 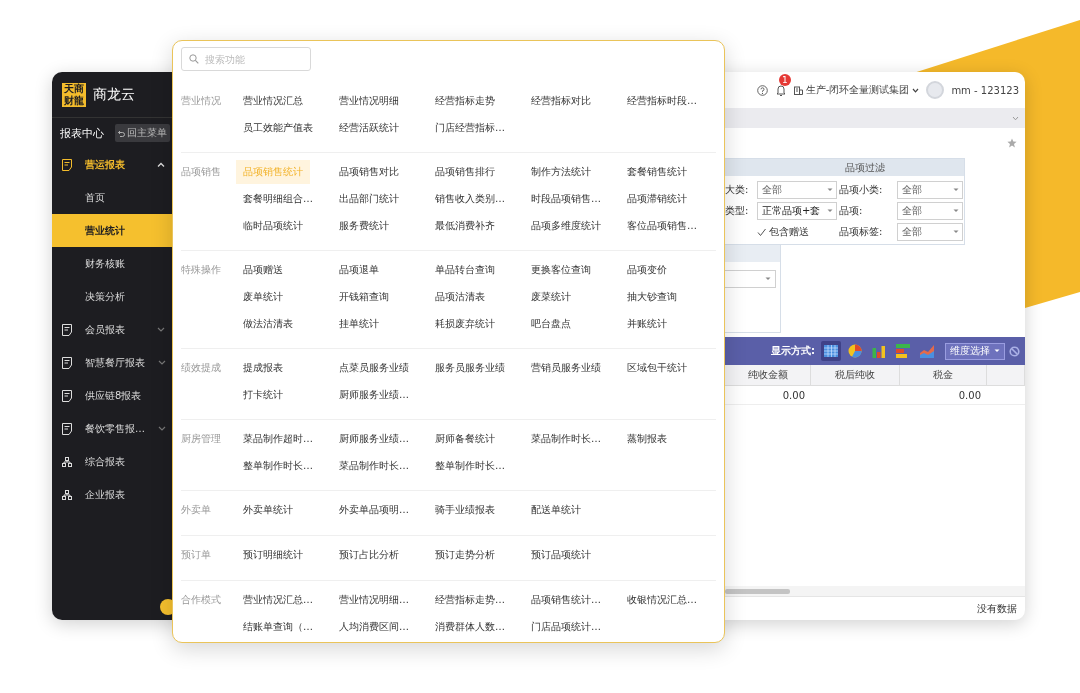 I want to click on star-icon, so click(x=1012, y=143).